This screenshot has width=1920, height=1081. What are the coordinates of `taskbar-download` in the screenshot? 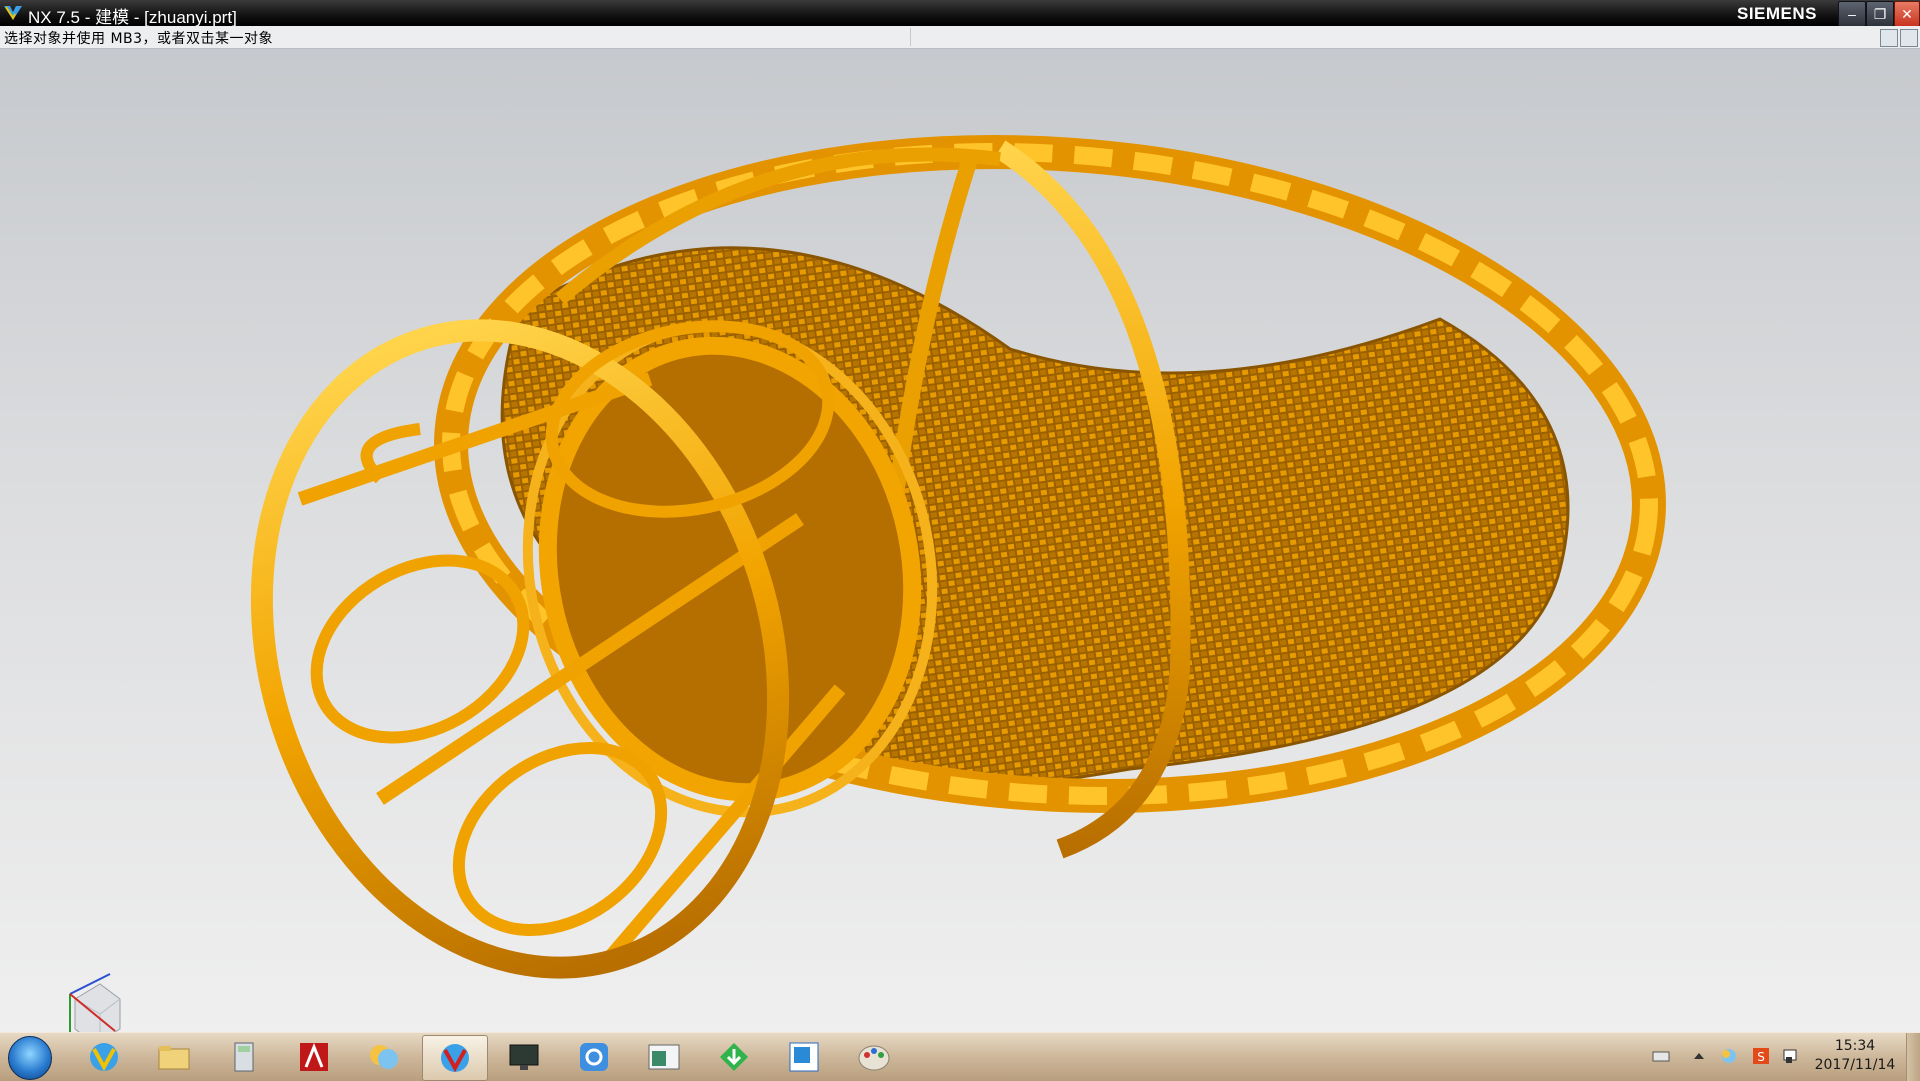 It's located at (734, 1057).